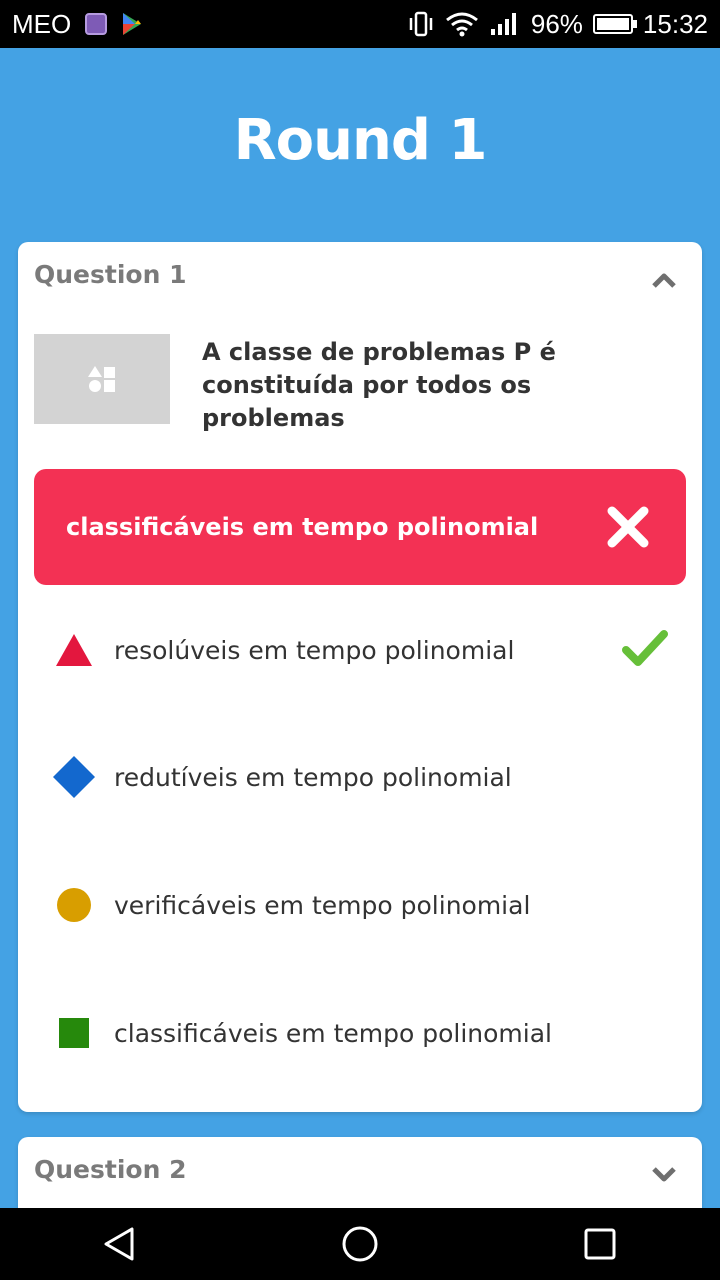 This screenshot has height=1280, width=720. What do you see at coordinates (96, 24) in the screenshot?
I see `gallery-icon` at bounding box center [96, 24].